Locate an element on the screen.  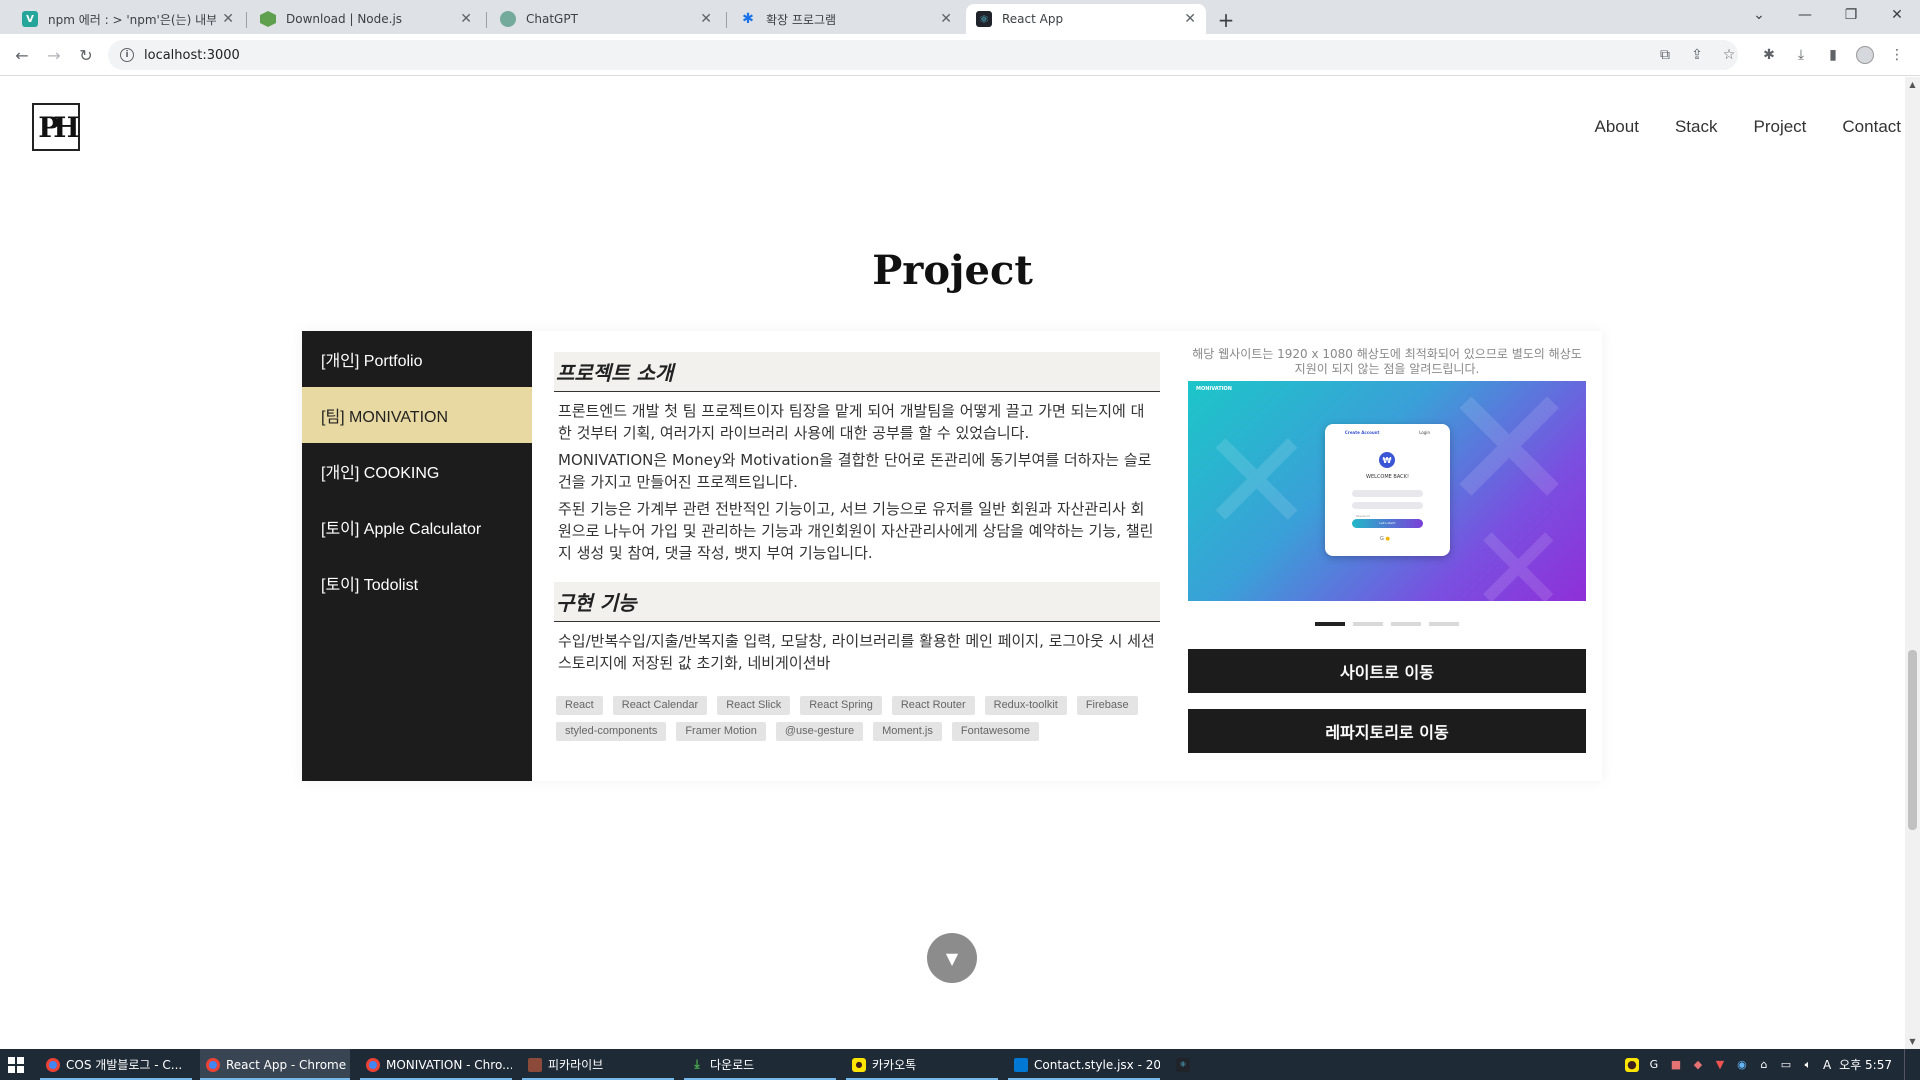
go-to-repository-button: 레파지토리로 이동 is located at coordinates (1387, 731).